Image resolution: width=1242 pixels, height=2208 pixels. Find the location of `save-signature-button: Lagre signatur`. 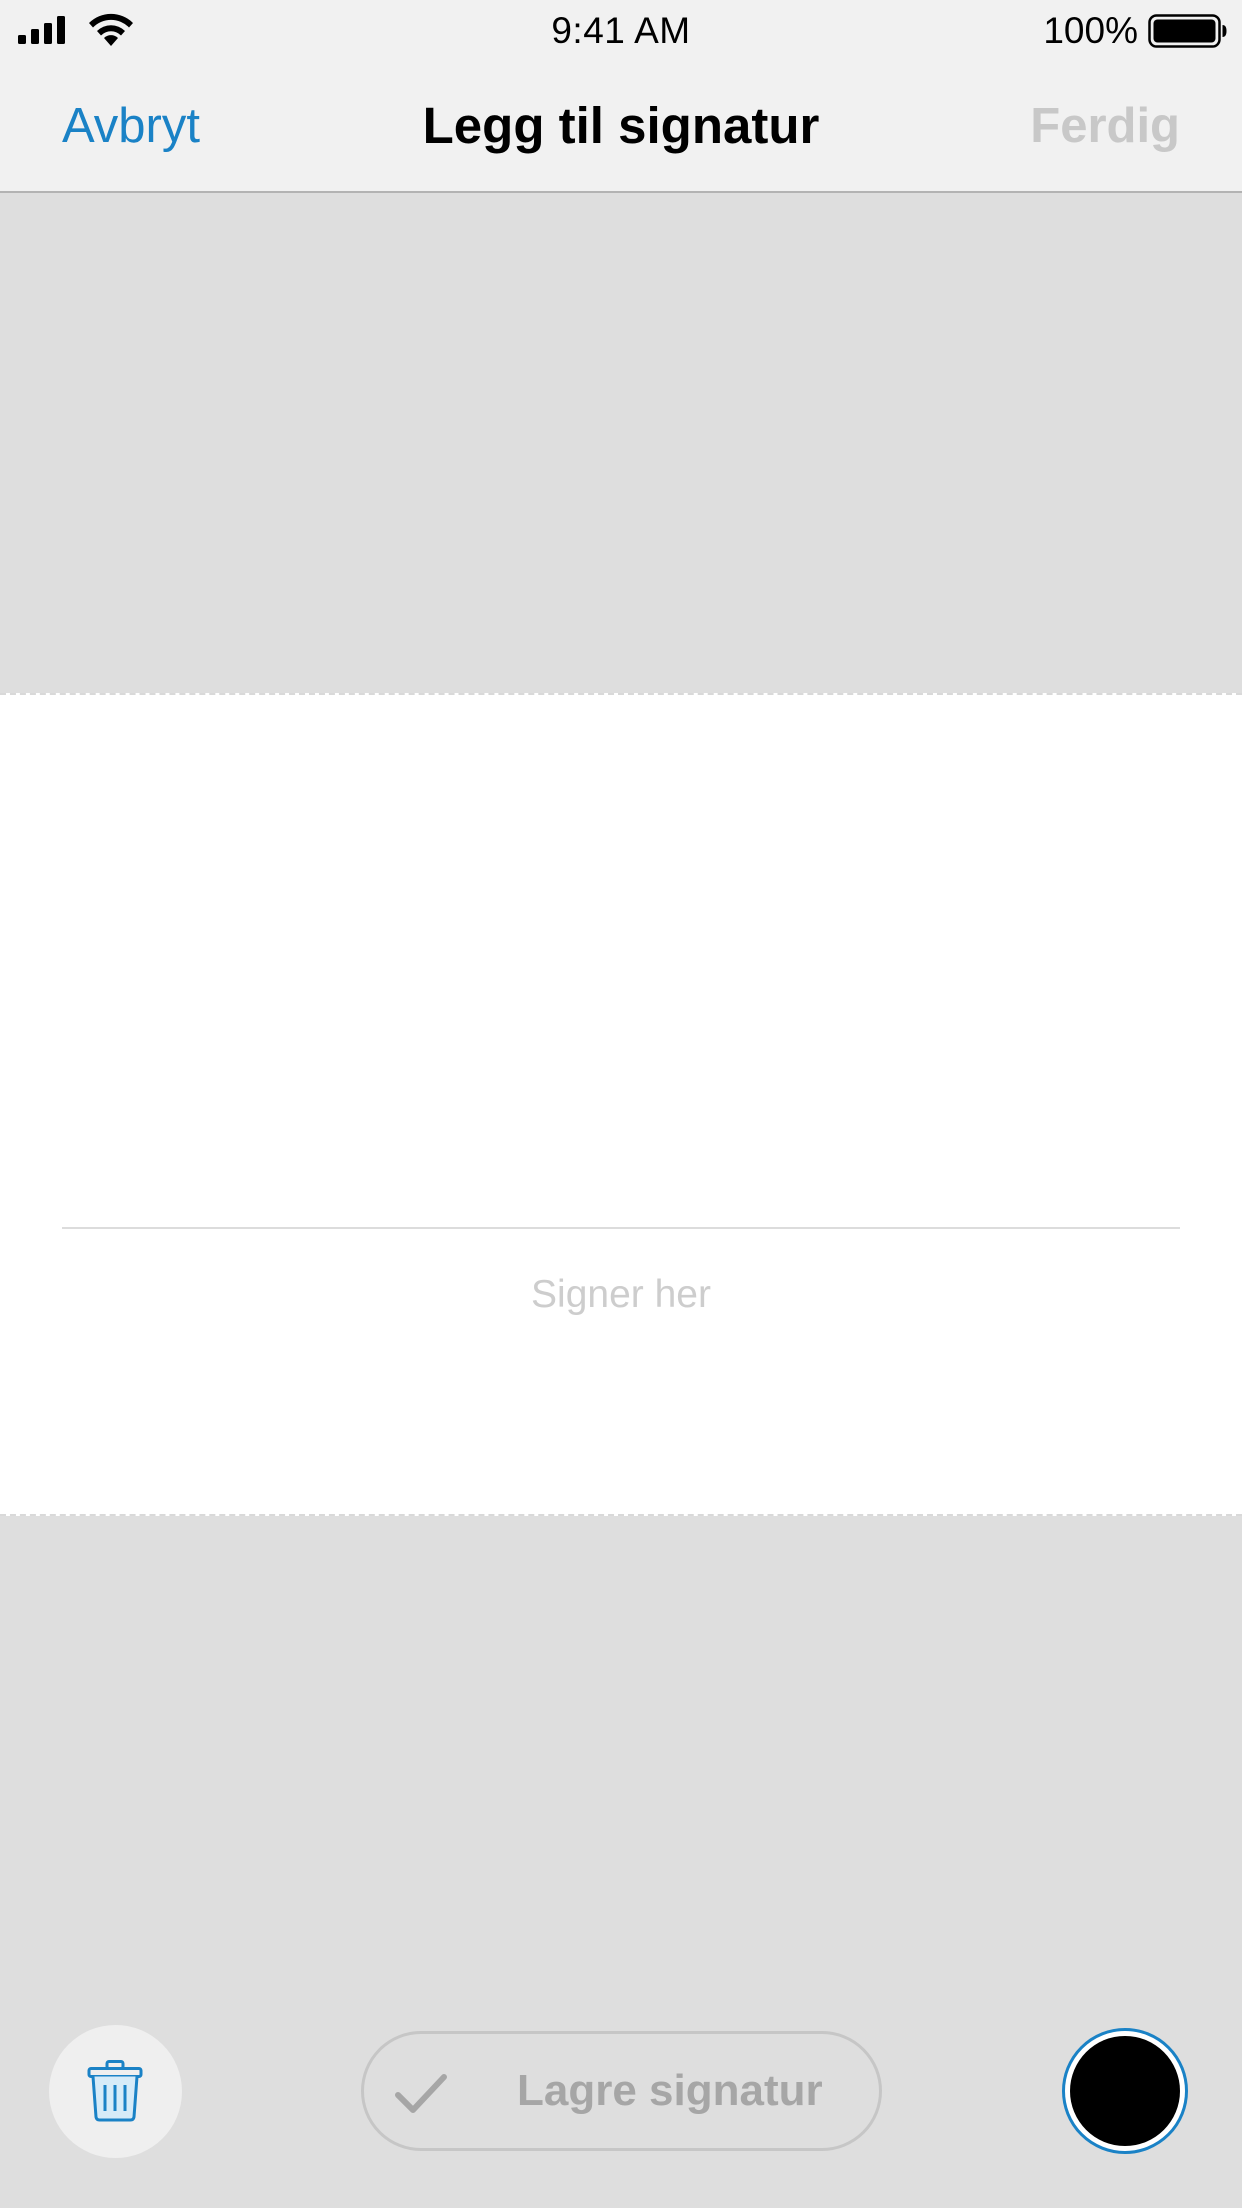

save-signature-button: Lagre signatur is located at coordinates (621, 2091).